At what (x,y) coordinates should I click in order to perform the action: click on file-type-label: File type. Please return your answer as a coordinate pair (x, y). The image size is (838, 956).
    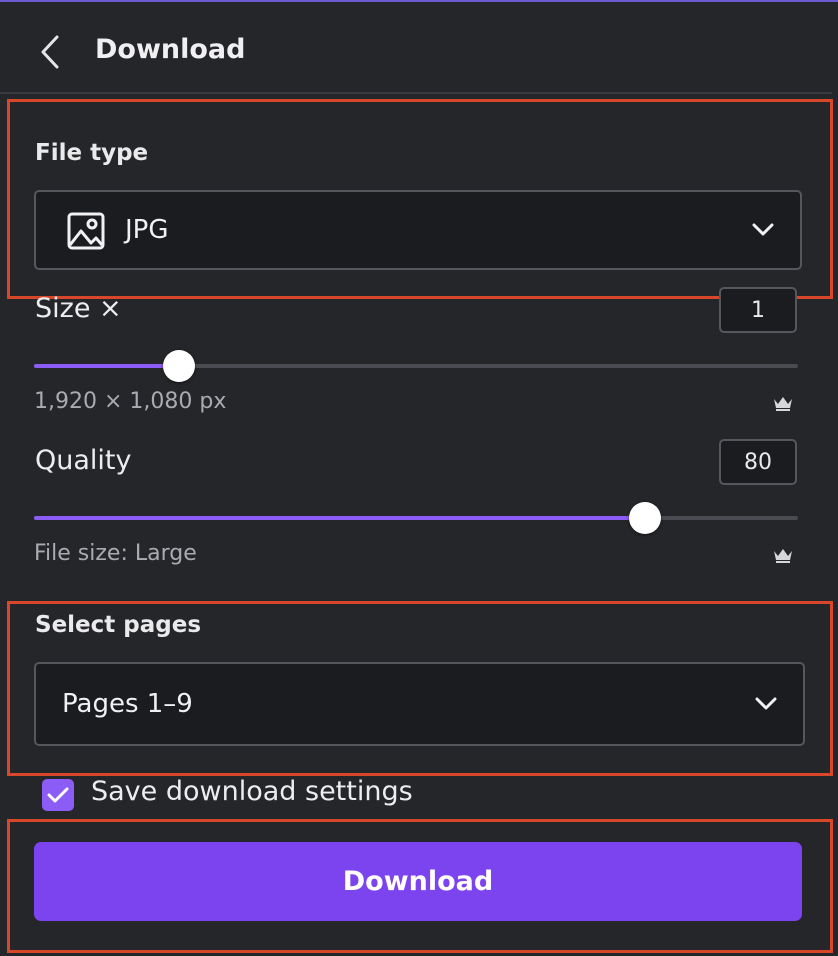
    Looking at the image, I should click on (92, 153).